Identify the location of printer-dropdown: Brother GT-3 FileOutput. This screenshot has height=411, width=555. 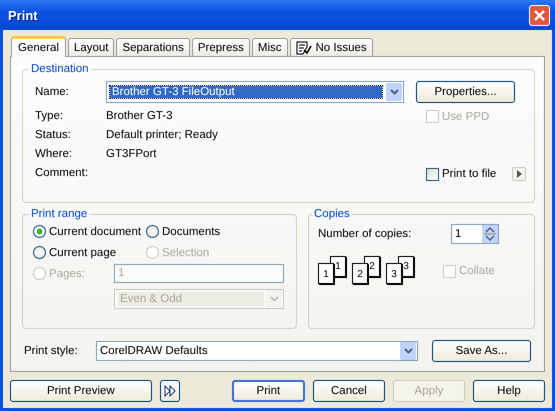
(255, 92).